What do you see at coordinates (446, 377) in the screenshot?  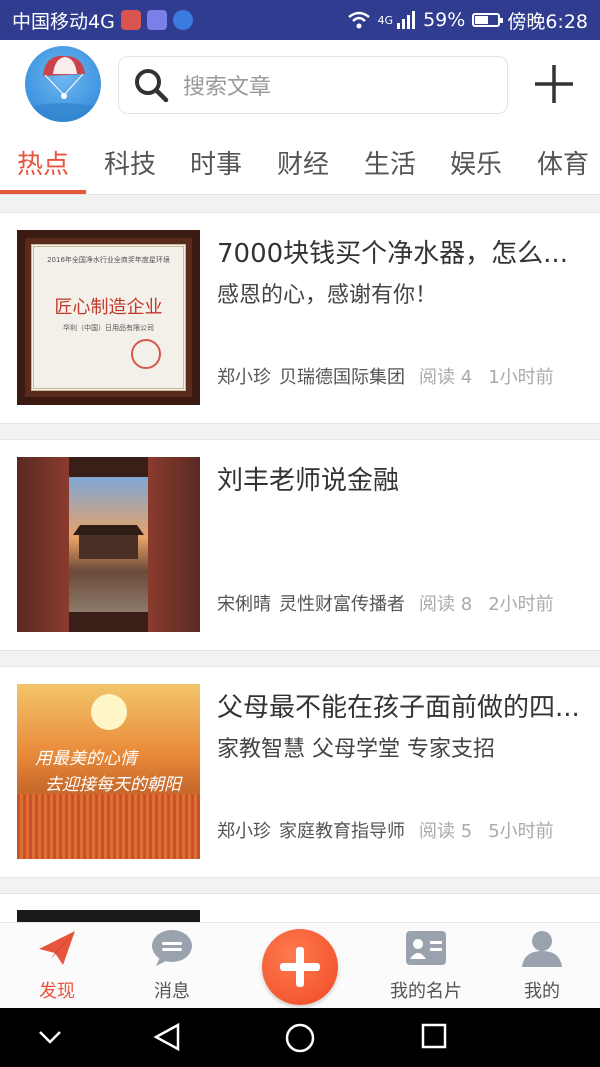 I see `article-read-count: 阅读 4` at bounding box center [446, 377].